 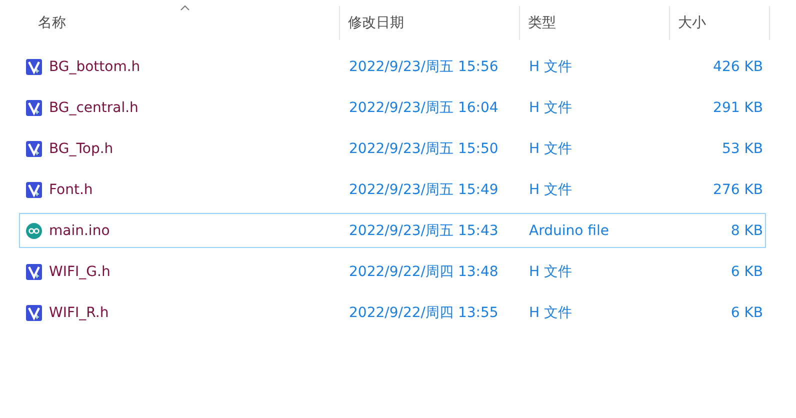 What do you see at coordinates (738, 108) in the screenshot?
I see `file-size: 291 KB` at bounding box center [738, 108].